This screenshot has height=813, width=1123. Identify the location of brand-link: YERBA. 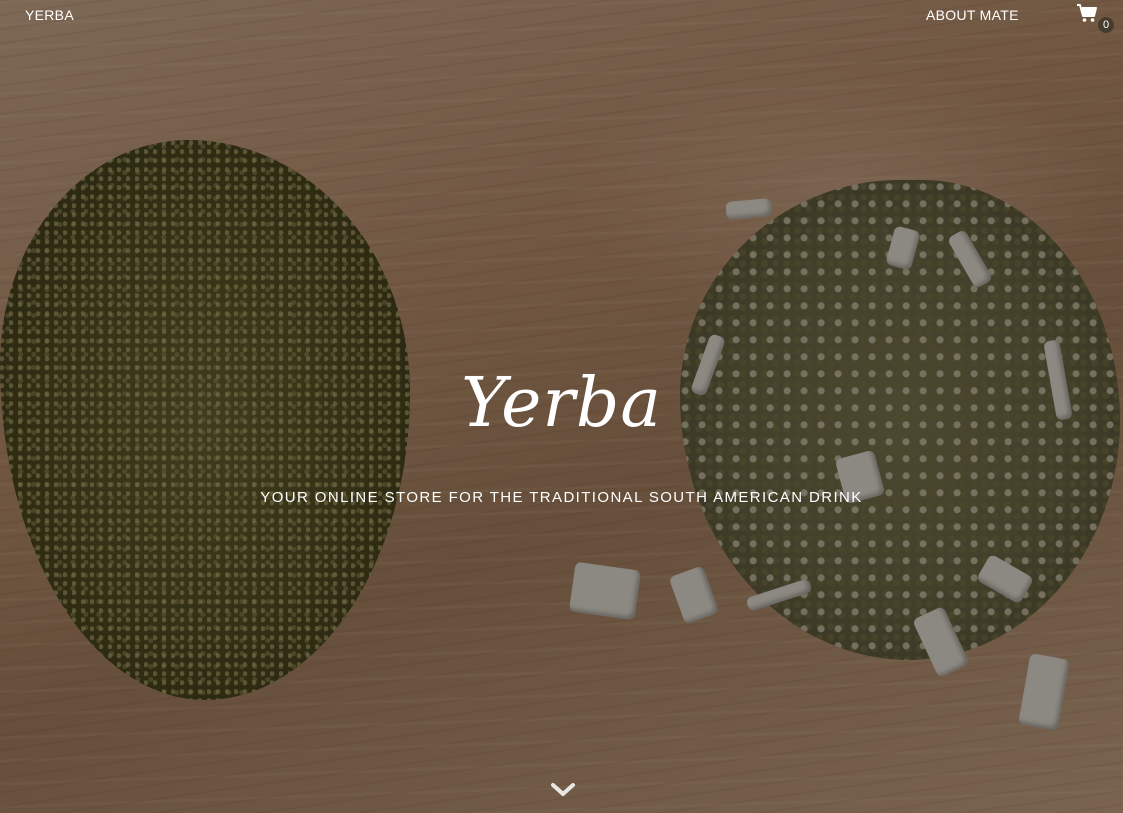
(49, 15).